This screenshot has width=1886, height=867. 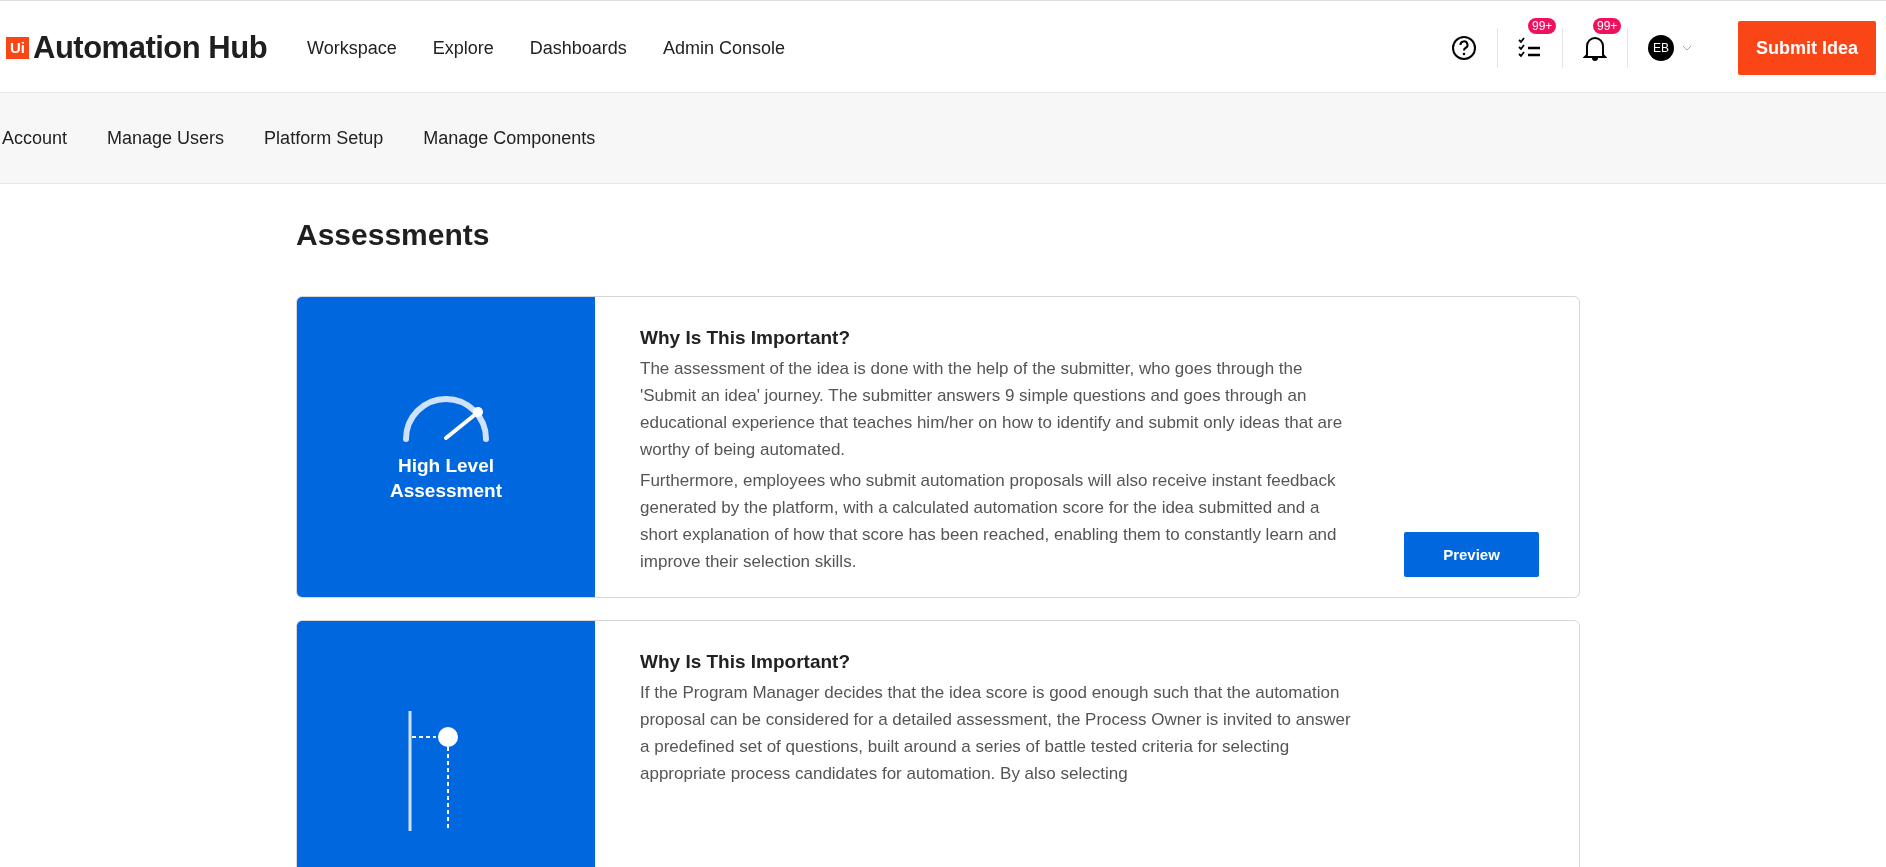 What do you see at coordinates (1471, 554) in the screenshot?
I see `preview-button: Preview` at bounding box center [1471, 554].